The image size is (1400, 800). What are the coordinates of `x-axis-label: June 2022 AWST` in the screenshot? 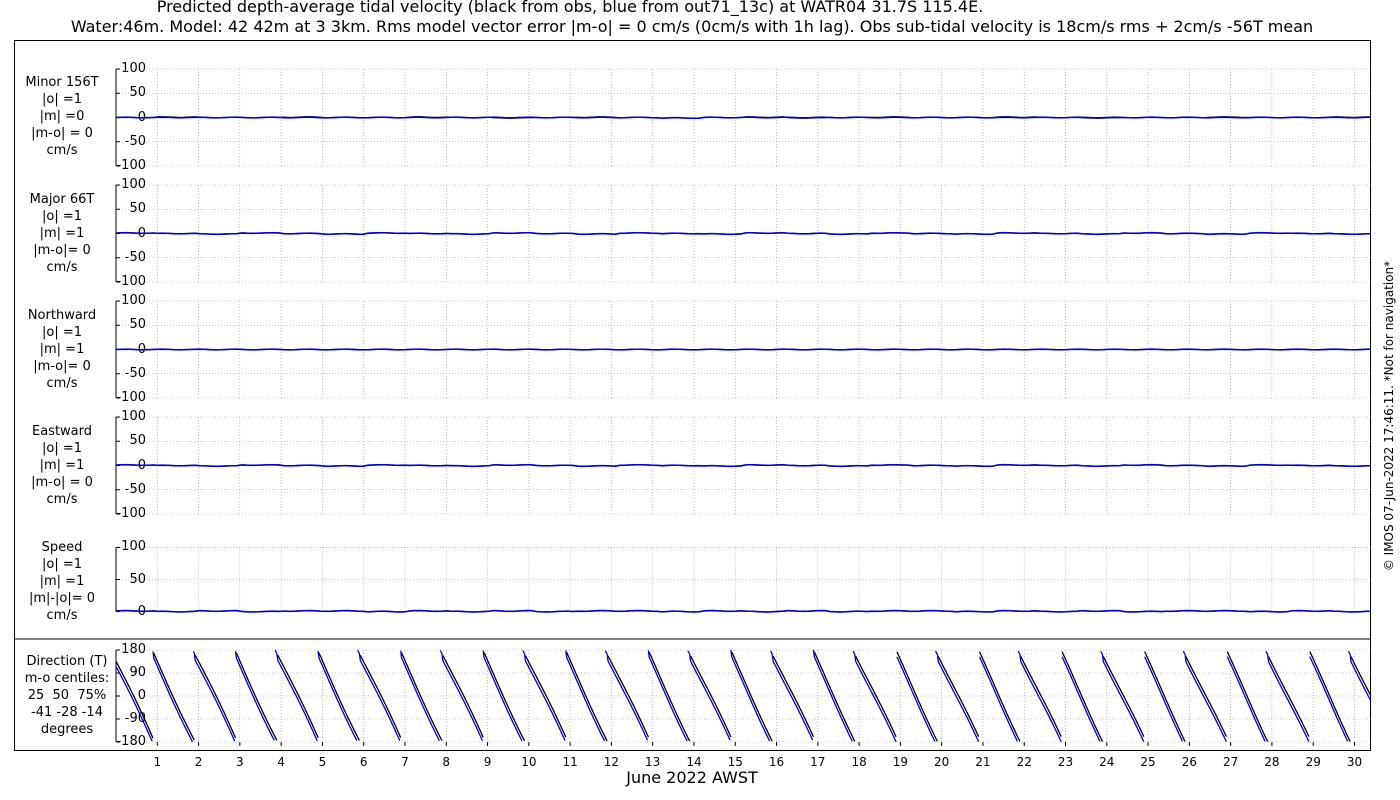 It's located at (692, 777).